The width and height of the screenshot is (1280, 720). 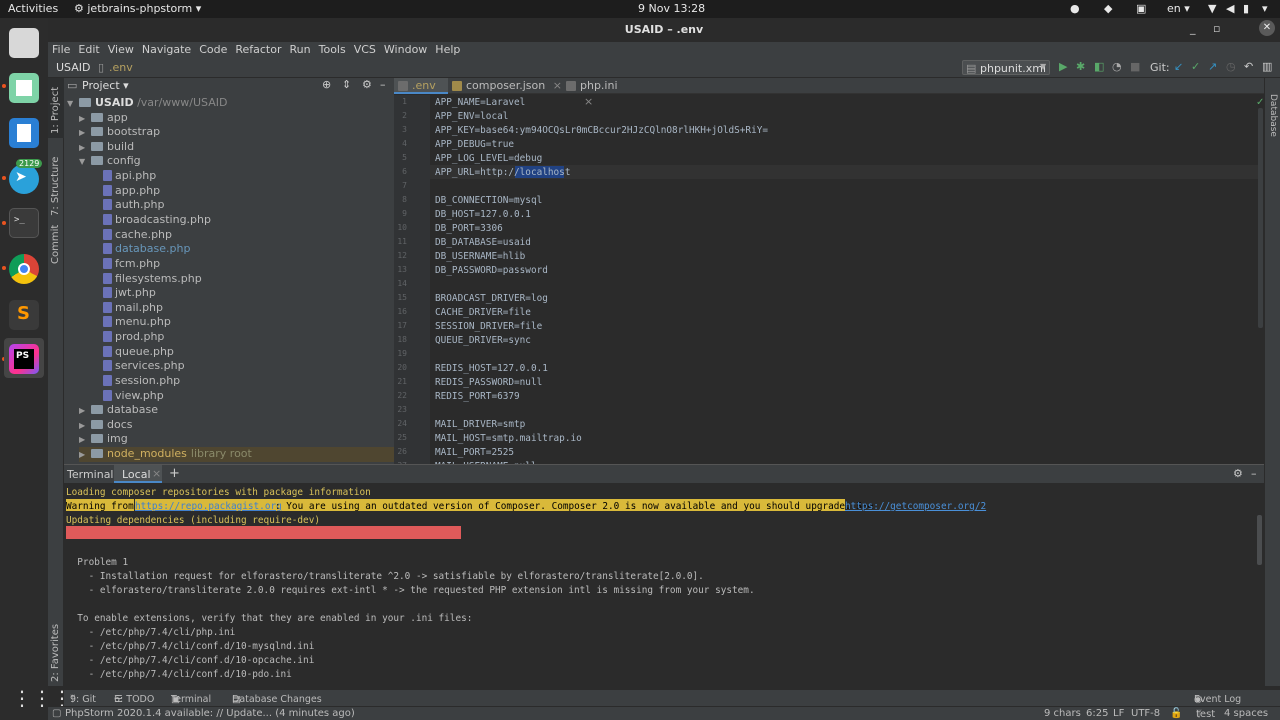 What do you see at coordinates (1259, 540) in the screenshot?
I see `terminal-scrollbar` at bounding box center [1259, 540].